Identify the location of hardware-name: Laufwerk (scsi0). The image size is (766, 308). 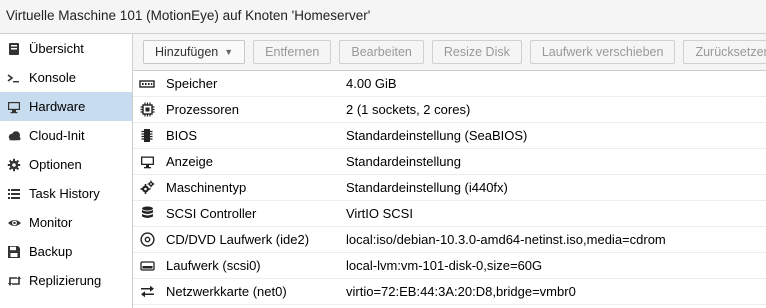
(213, 265).